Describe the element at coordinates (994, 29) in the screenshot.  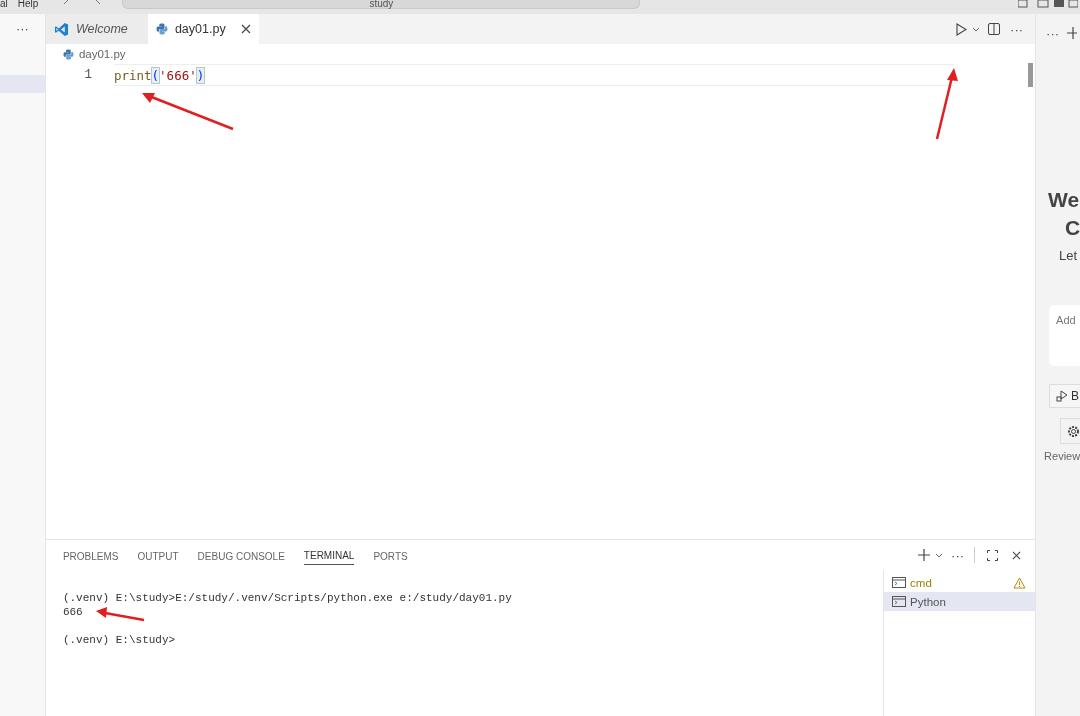
I see `split-editor-icon` at that location.